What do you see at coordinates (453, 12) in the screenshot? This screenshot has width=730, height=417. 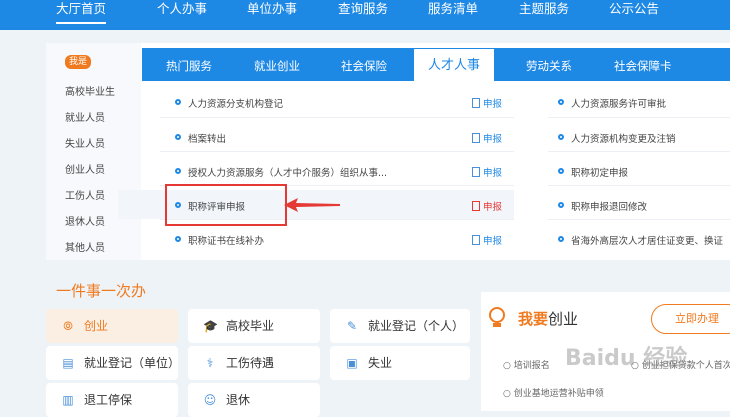 I see `nav-service-list: 服务清单` at bounding box center [453, 12].